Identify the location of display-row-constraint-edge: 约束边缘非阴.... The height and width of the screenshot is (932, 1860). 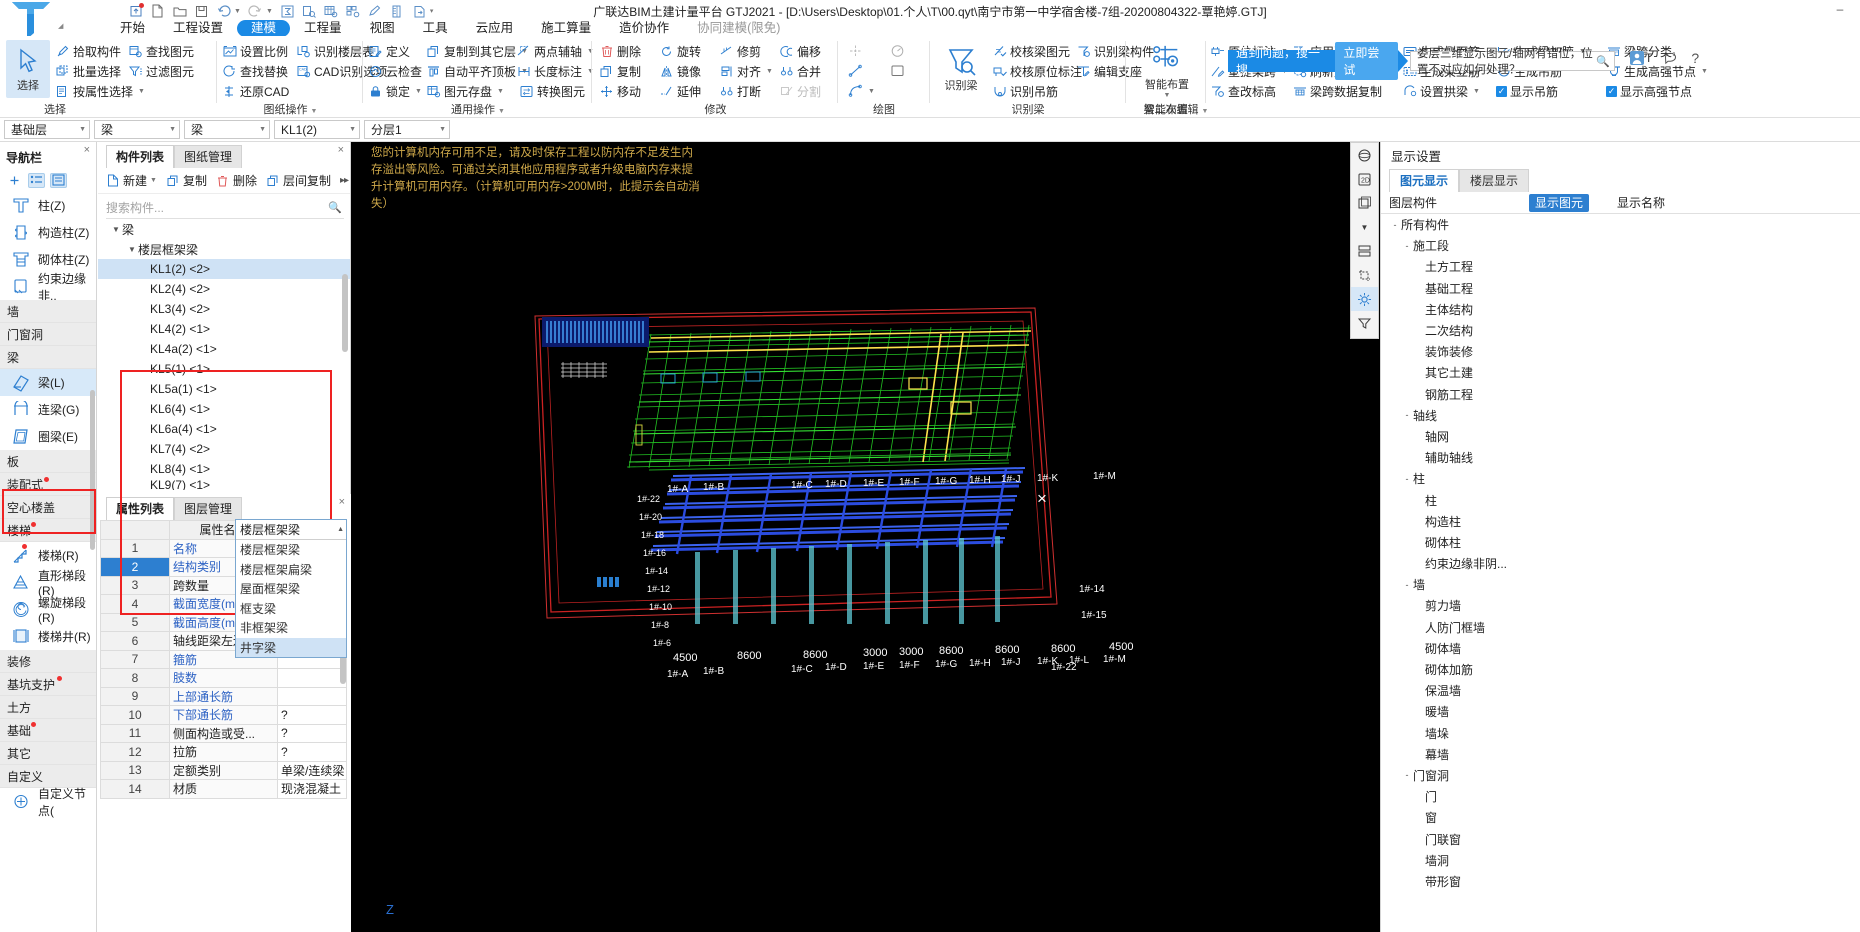
(1620, 563).